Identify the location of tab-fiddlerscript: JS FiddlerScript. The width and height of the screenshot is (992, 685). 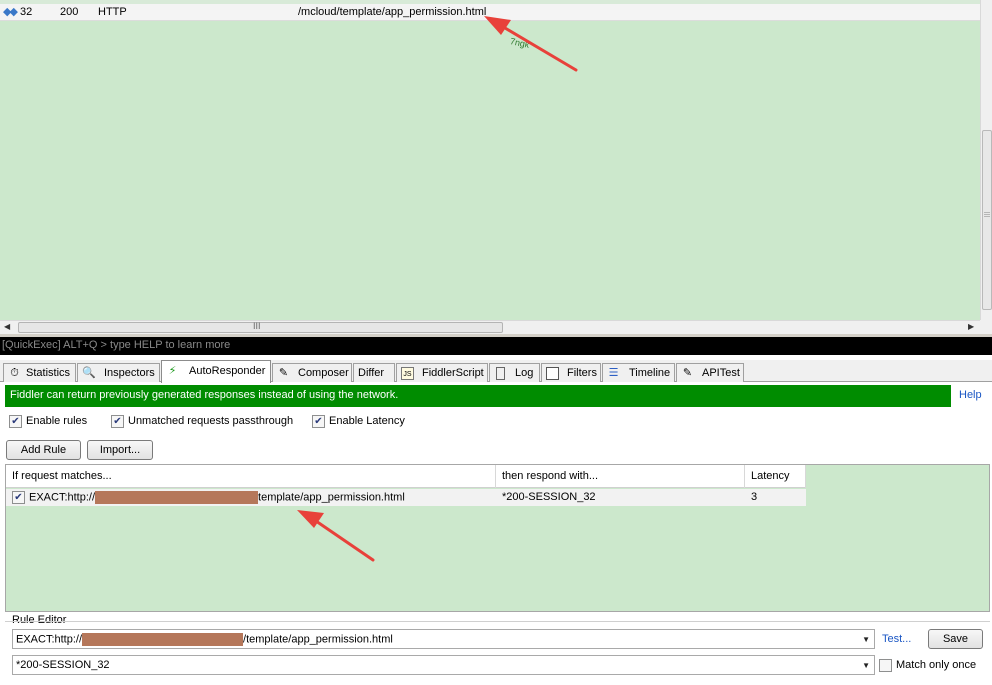
(442, 372).